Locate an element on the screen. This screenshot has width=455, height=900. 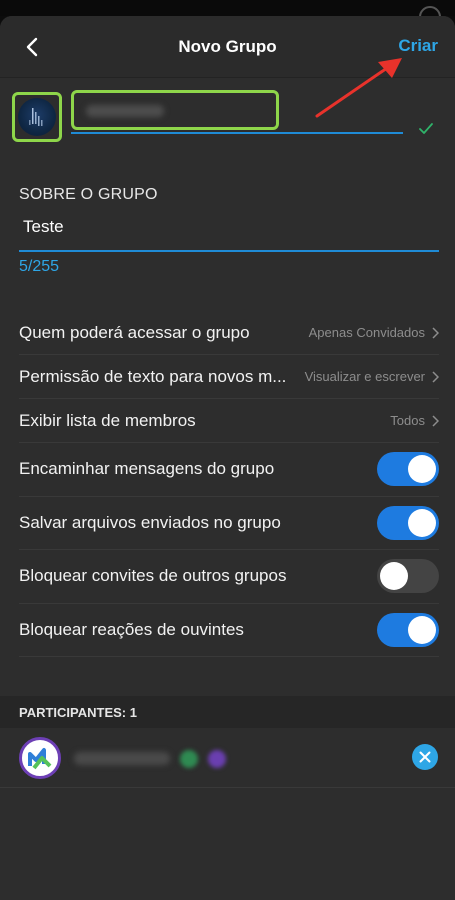
setting-label: Quem poderá acessar o grupo is located at coordinates (134, 332).